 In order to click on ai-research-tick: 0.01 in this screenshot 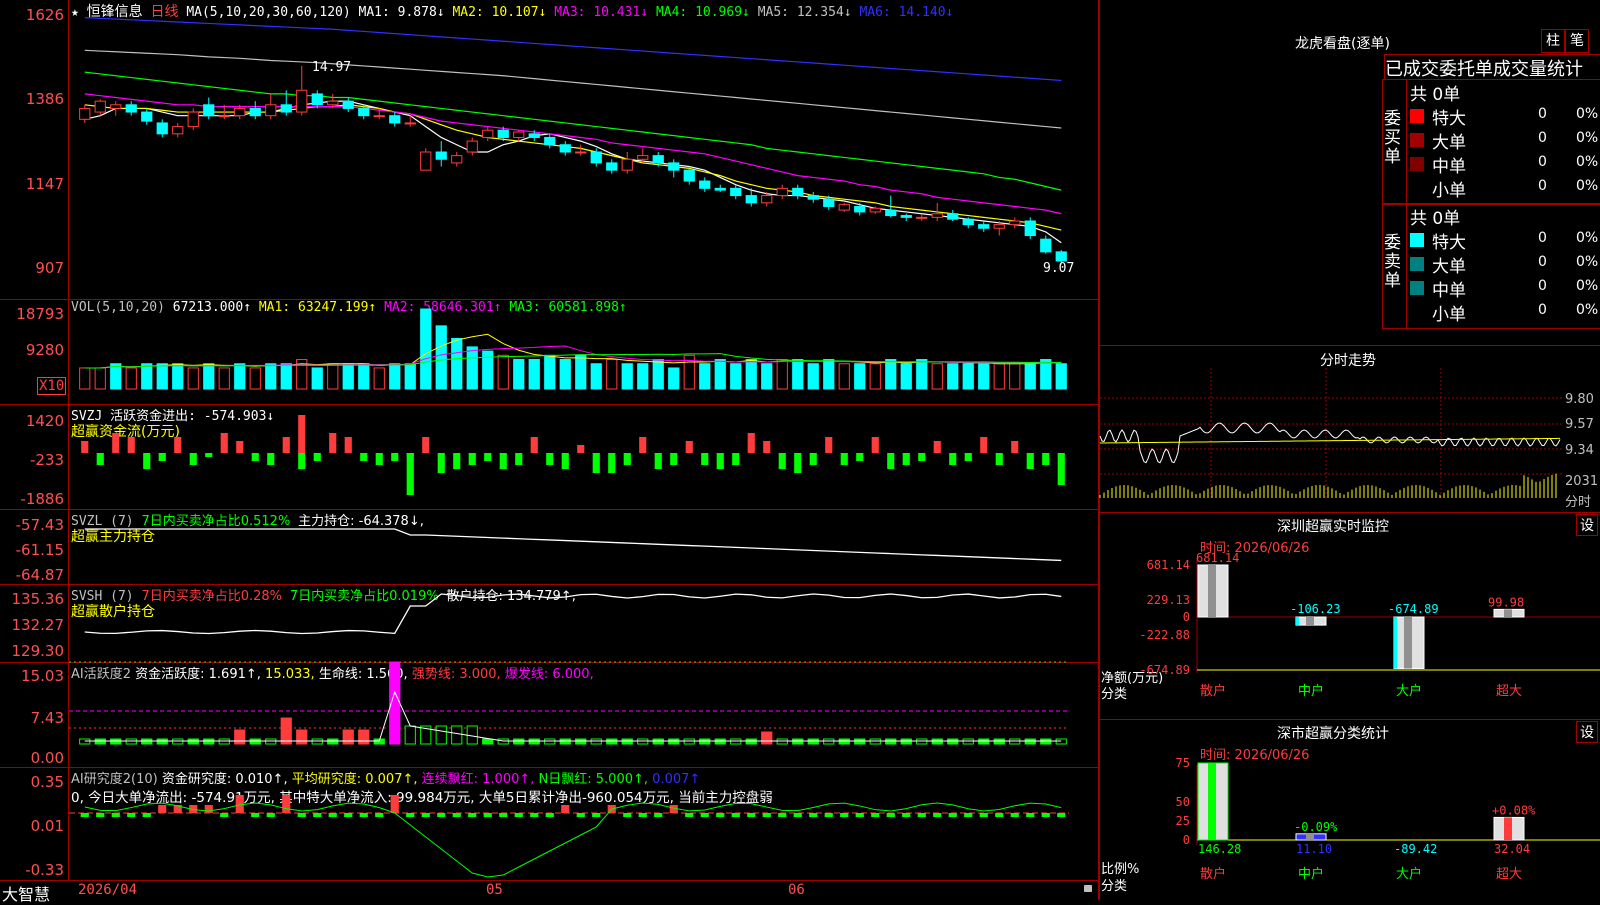, I will do `click(47, 826)`.